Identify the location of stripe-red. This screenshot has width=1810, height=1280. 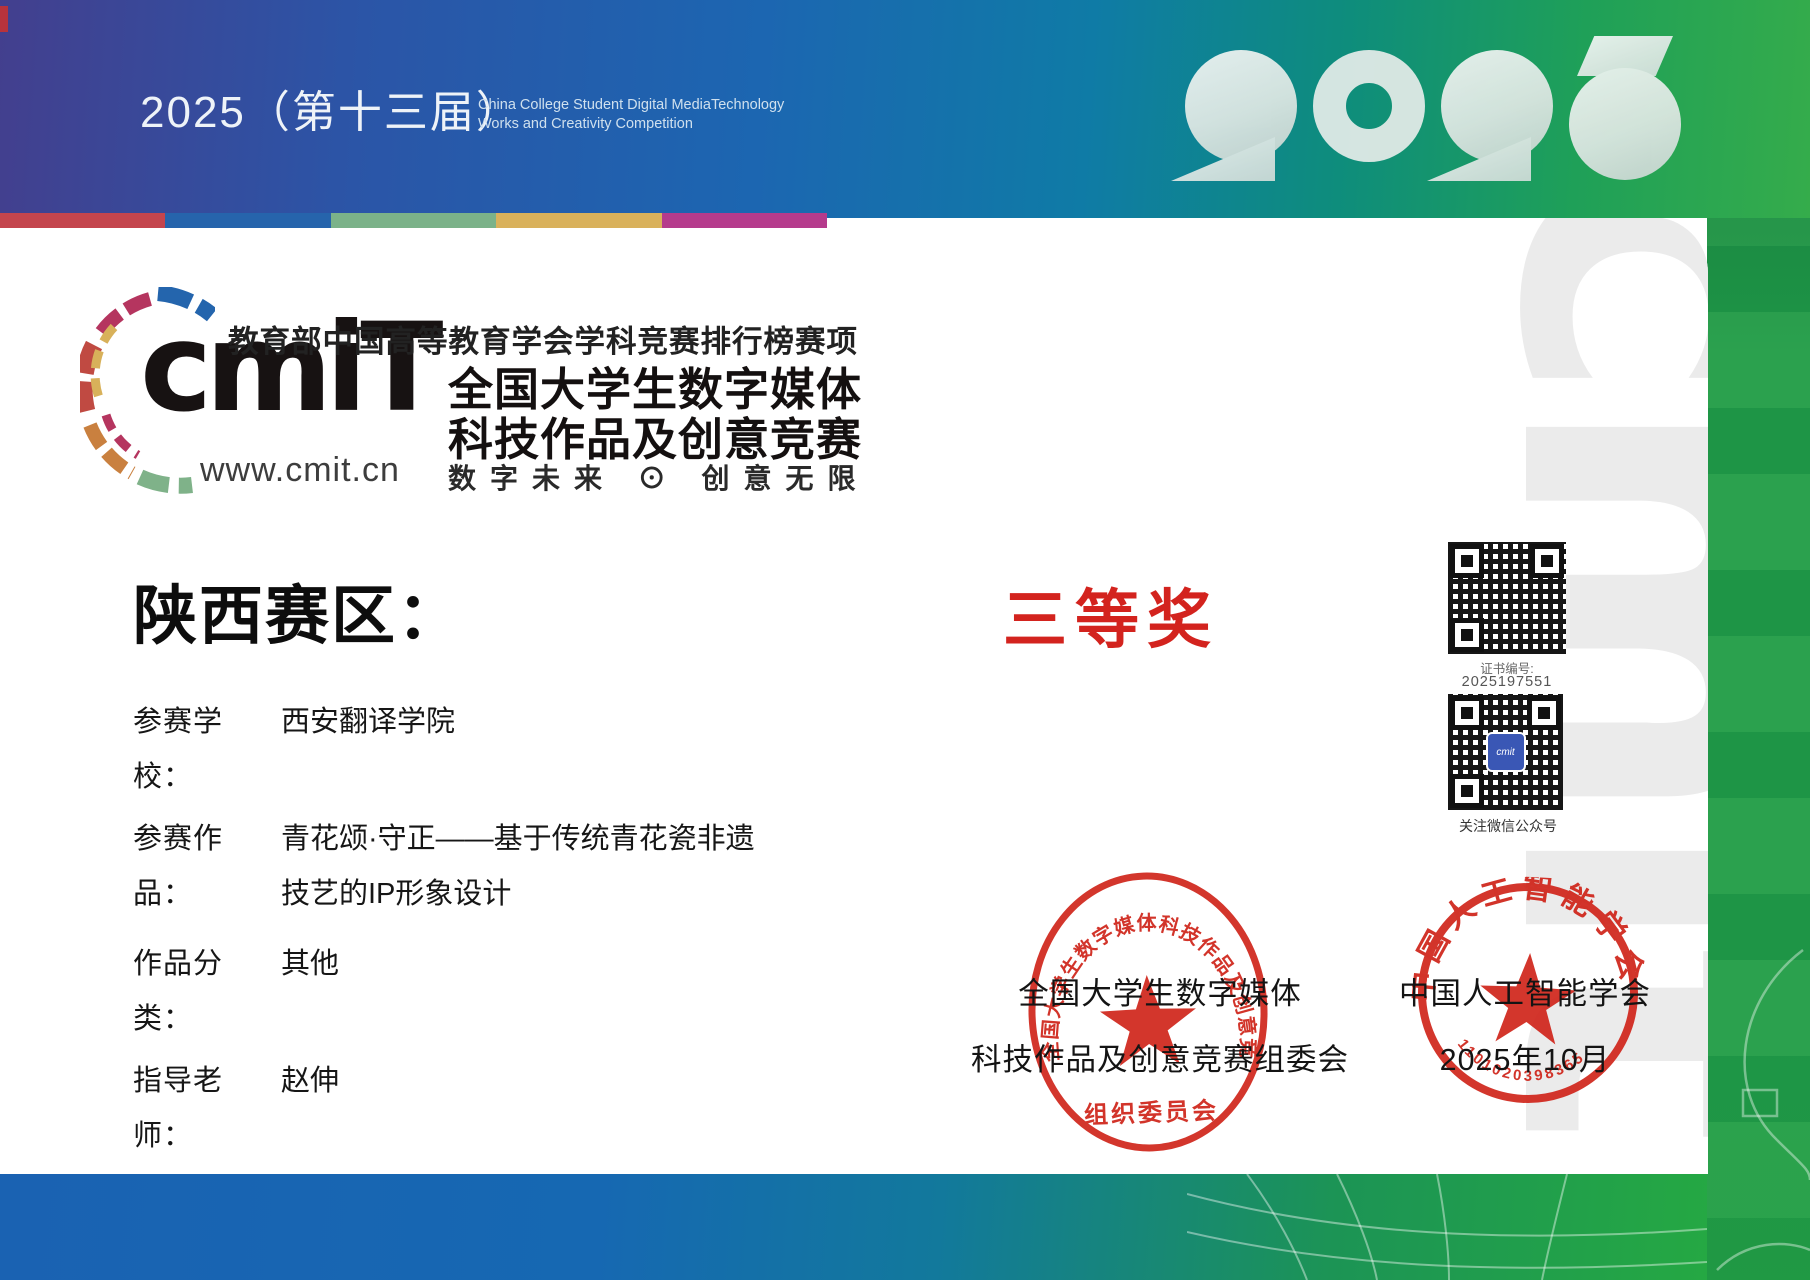
(83, 220).